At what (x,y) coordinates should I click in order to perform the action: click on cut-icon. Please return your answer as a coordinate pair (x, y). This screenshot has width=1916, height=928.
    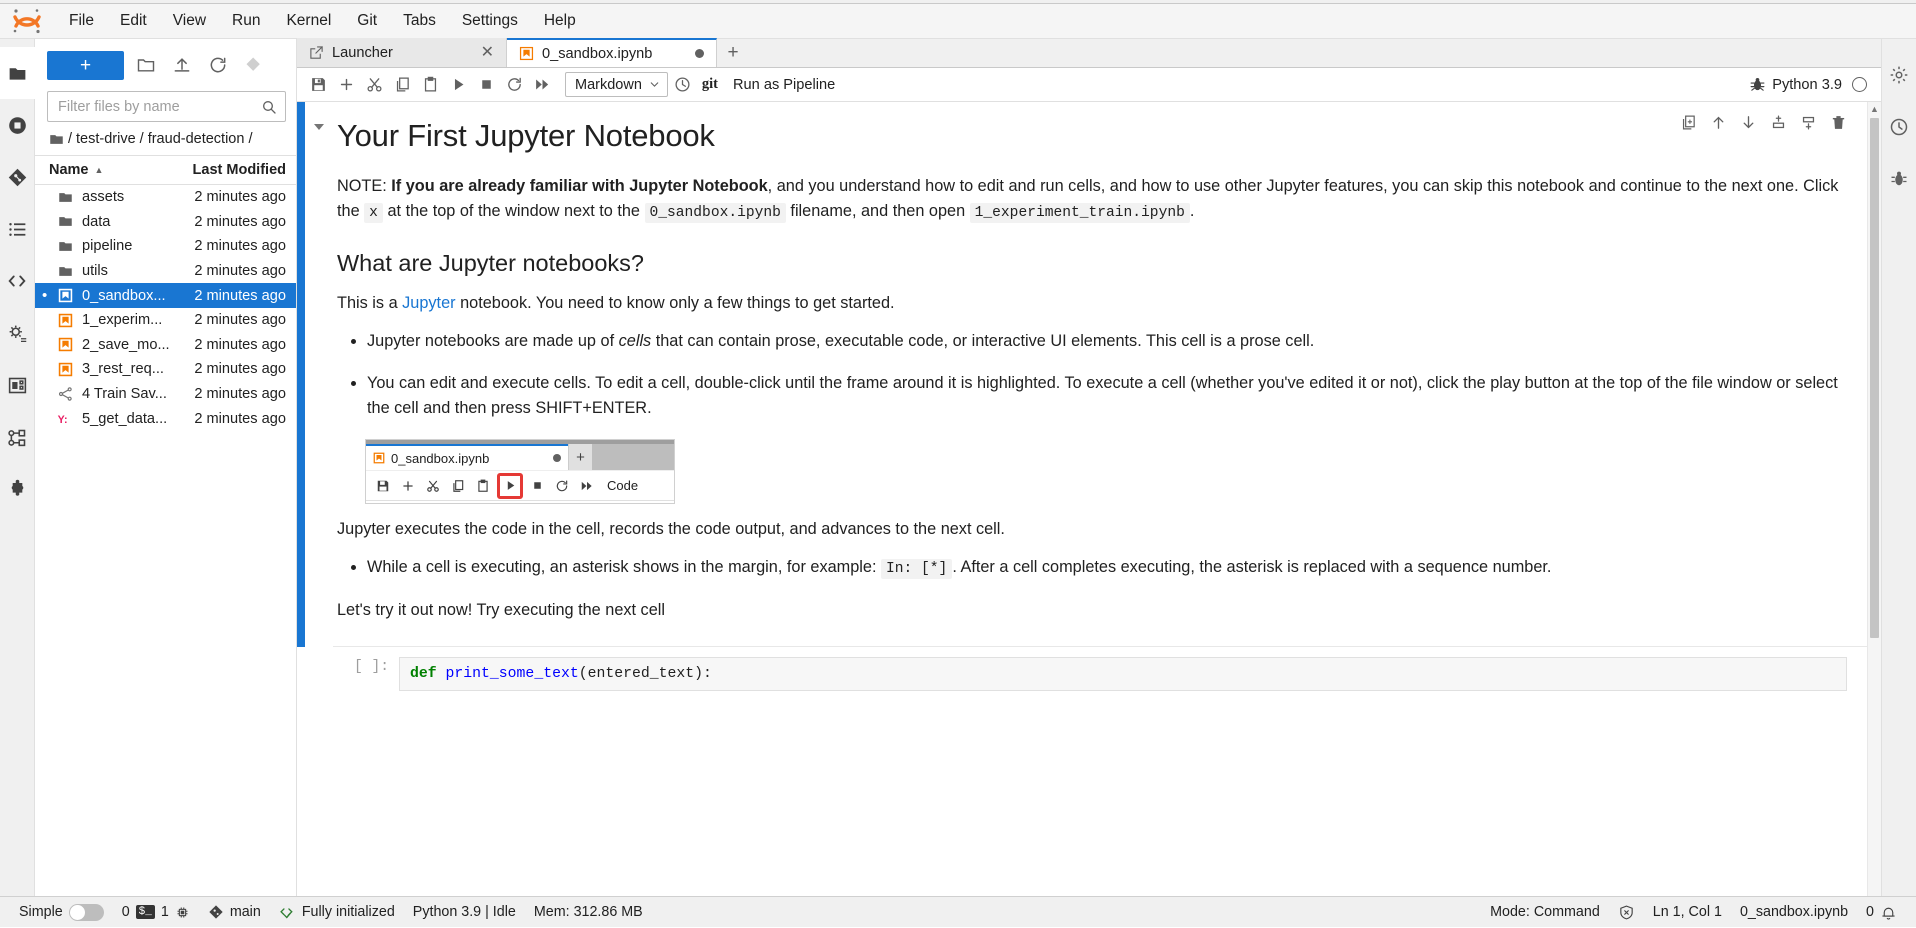
    Looking at the image, I should click on (374, 85).